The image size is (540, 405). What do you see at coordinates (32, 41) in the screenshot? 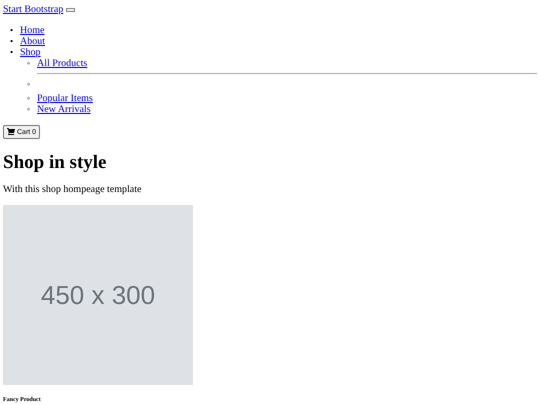
I see `nav-link: About` at bounding box center [32, 41].